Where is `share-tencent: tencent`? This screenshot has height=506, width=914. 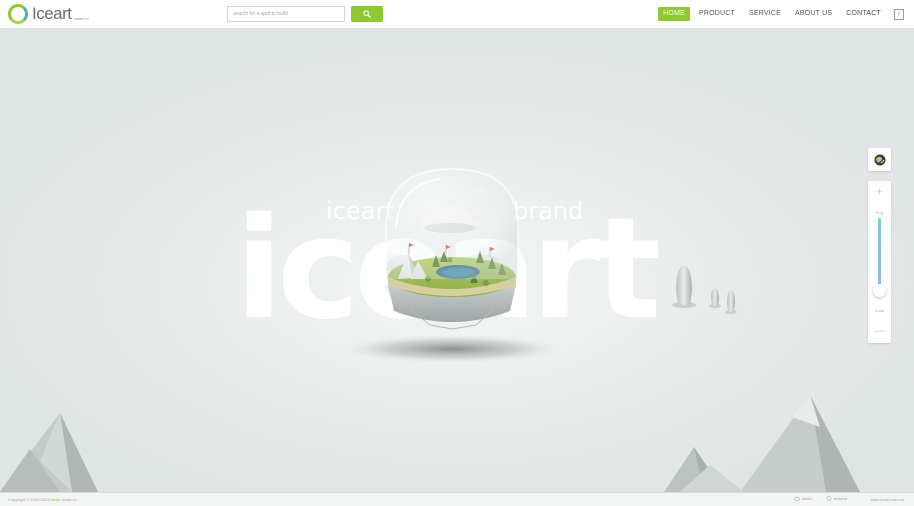
share-tencent: tencent is located at coordinates (836, 498).